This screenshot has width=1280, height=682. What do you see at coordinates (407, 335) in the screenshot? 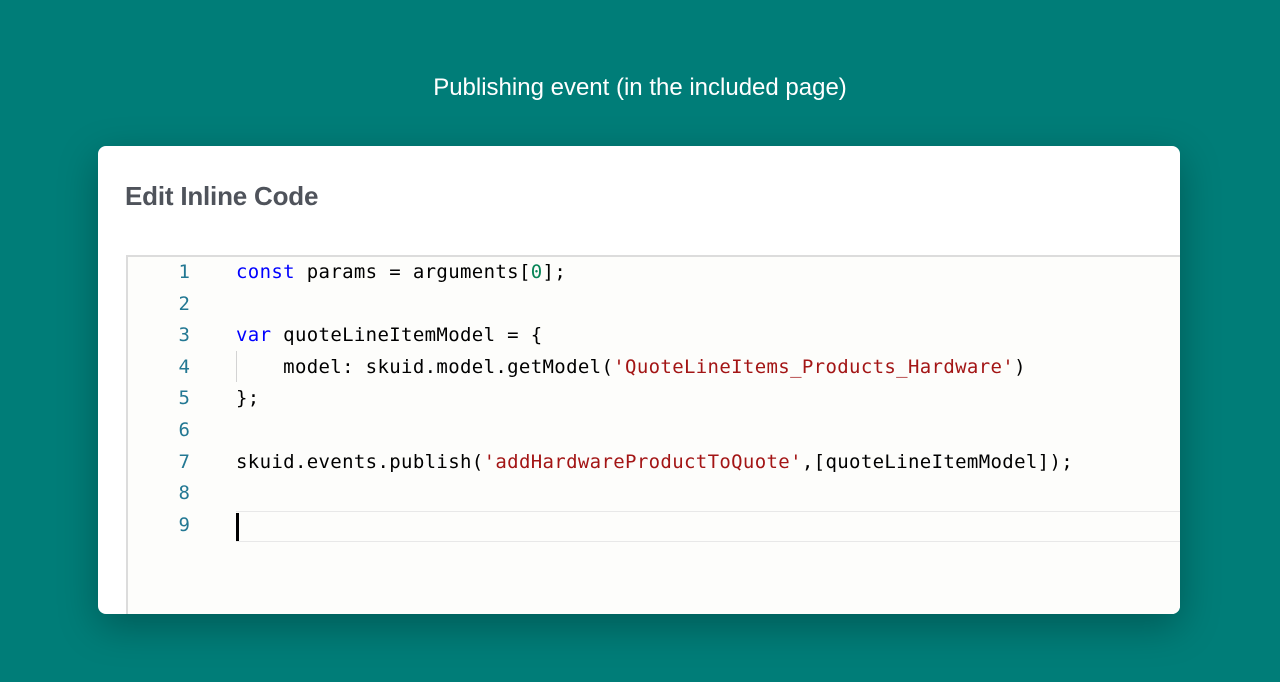
I see `code-token: quoteLineItemModel = {` at bounding box center [407, 335].